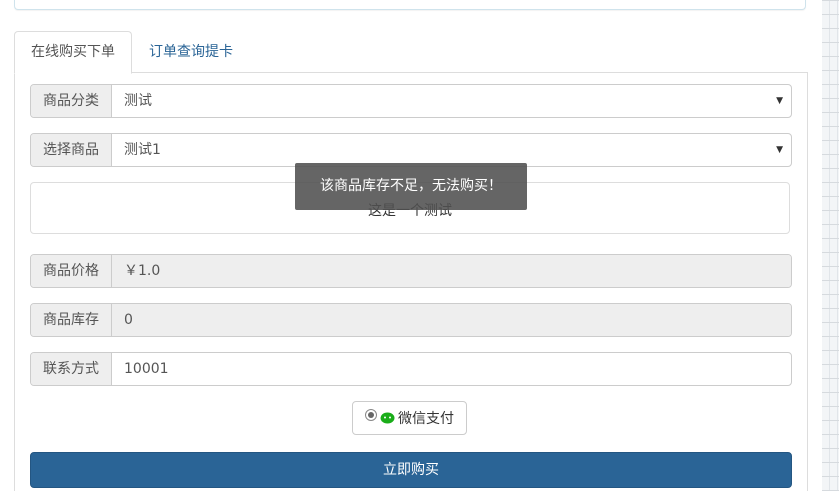  I want to click on wechat-icon, so click(387, 418).